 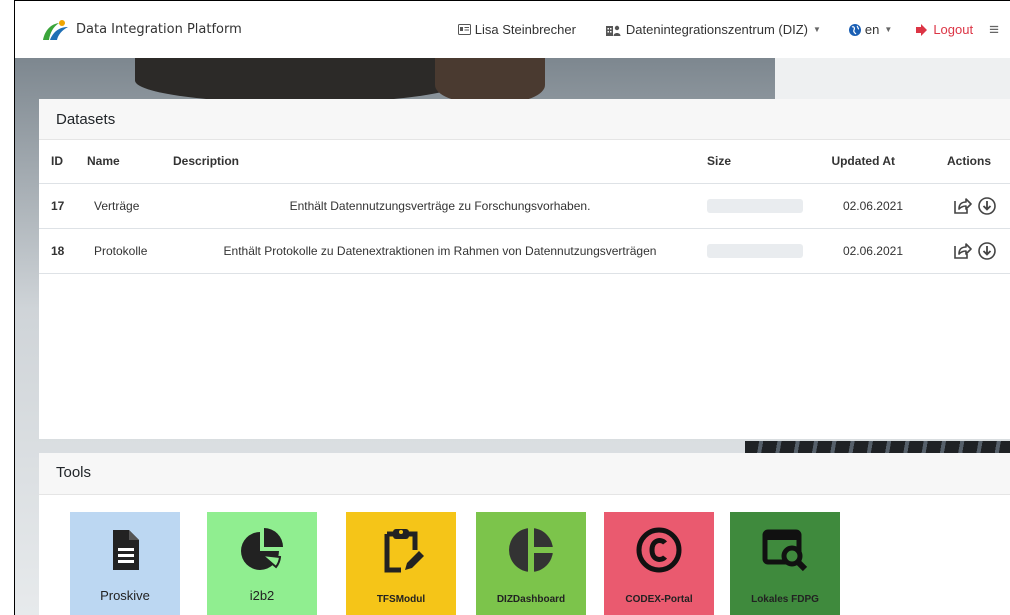 I want to click on tool-tile-lokales-fdpg: Lokales FDPG, so click(x=785, y=563).